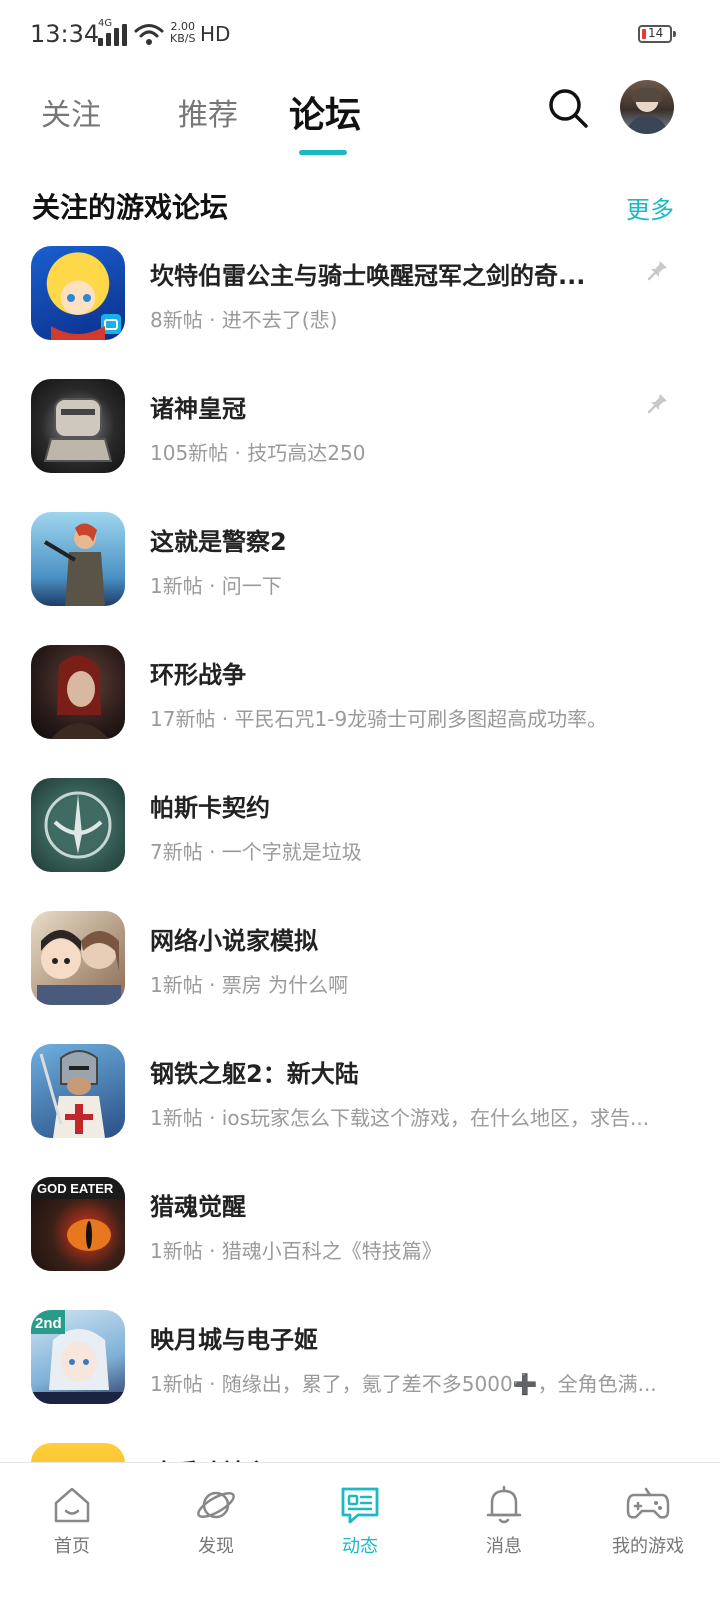 This screenshot has height=1601, width=720. Describe the element at coordinates (234, 941) in the screenshot. I see `forum-name: 网络小说家模拟` at that location.